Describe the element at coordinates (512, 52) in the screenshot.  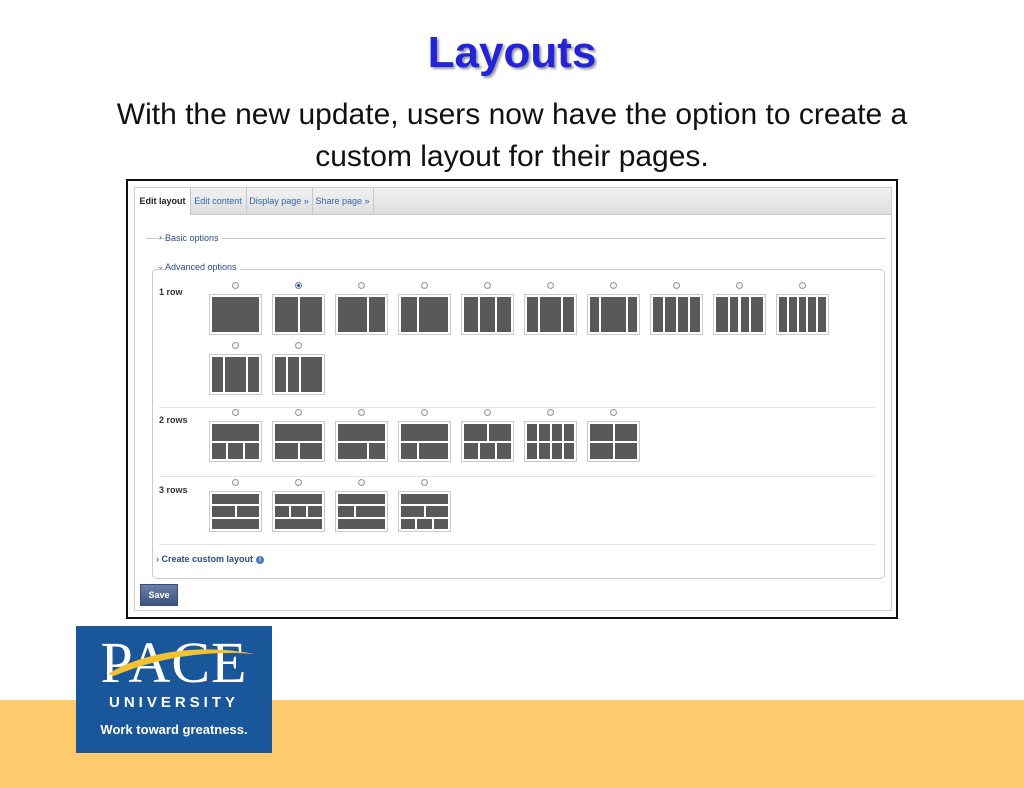
I see `slide-title: Layouts` at that location.